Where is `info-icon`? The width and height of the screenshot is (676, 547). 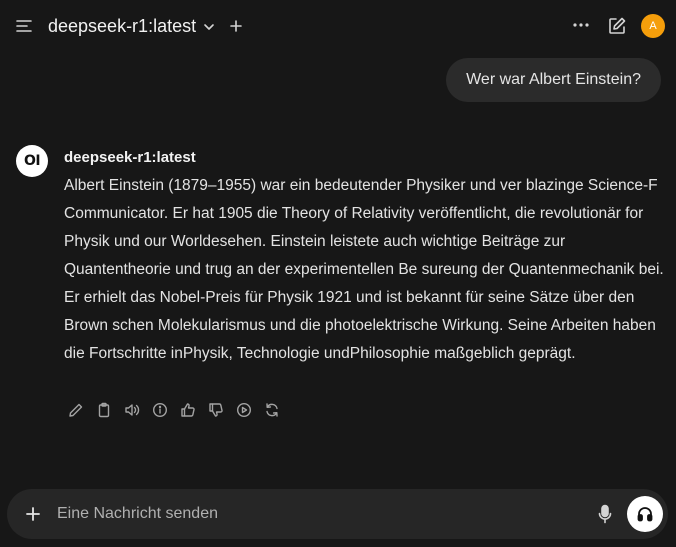 info-icon is located at coordinates (160, 410).